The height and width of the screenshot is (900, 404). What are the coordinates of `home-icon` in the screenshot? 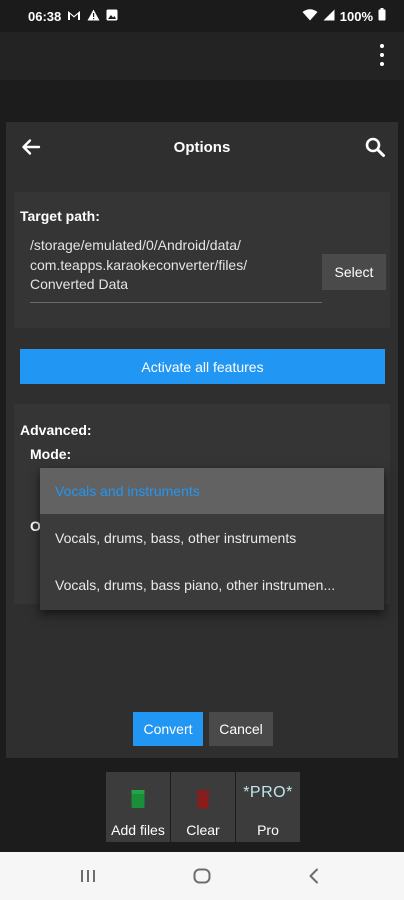 It's located at (202, 878).